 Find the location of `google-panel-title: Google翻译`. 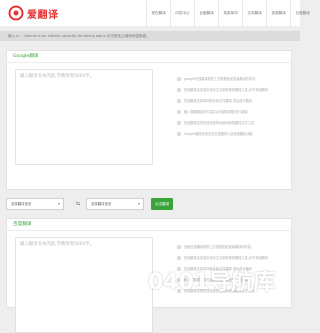

google-panel-title: Google翻译 is located at coordinates (149, 57).